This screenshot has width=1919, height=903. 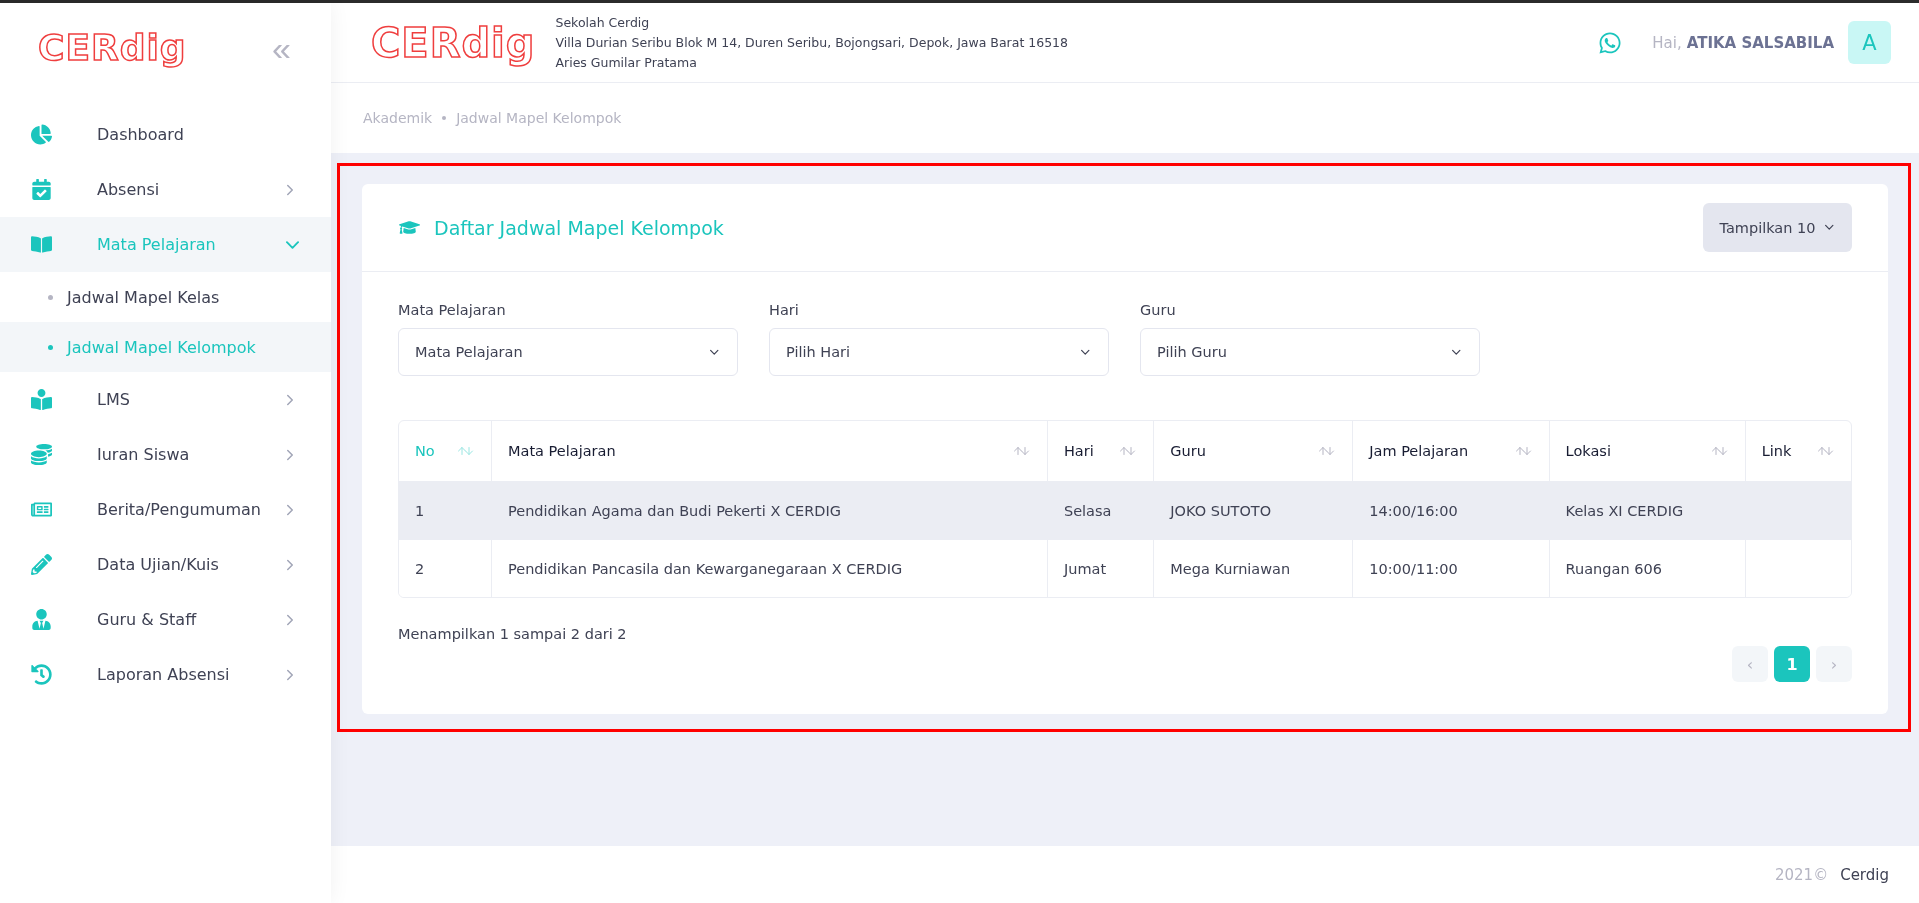 I want to click on greeting: Hai,, so click(x=1667, y=42).